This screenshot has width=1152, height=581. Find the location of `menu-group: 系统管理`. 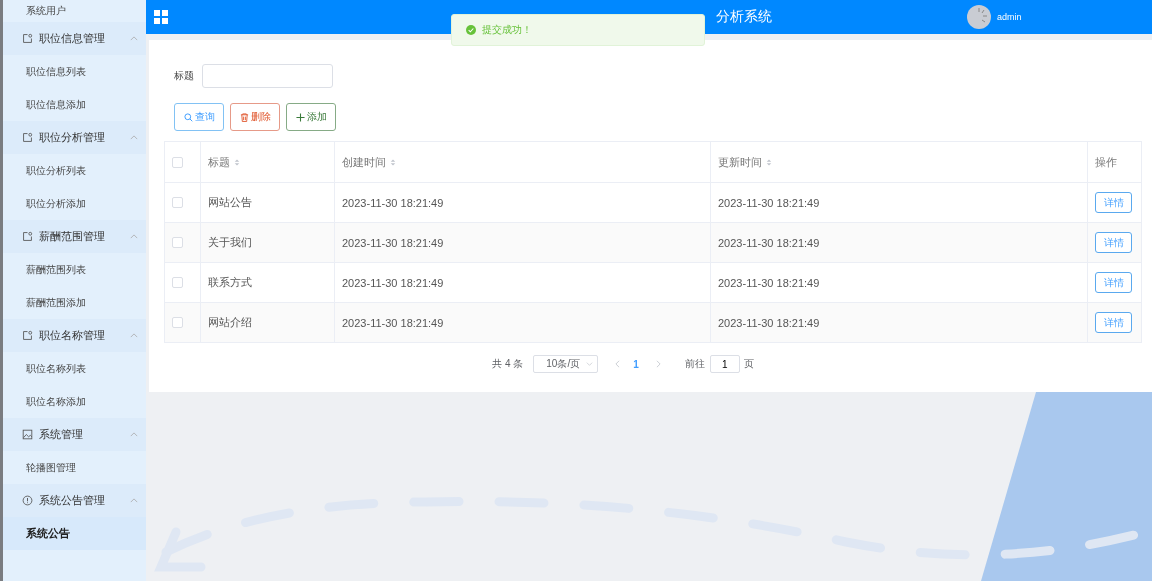

menu-group: 系统管理 is located at coordinates (74, 434).